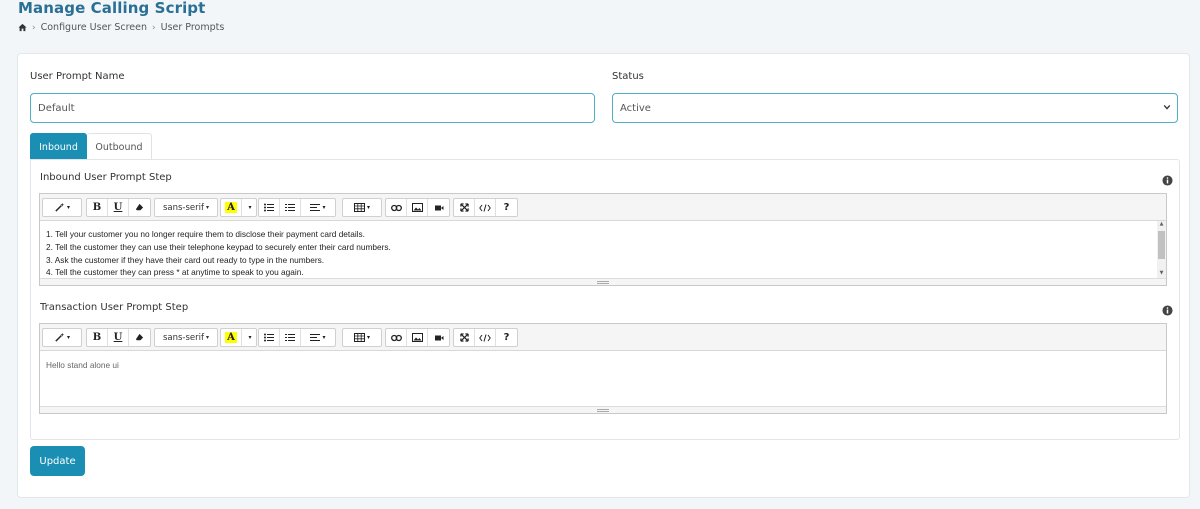  What do you see at coordinates (1161, 274) in the screenshot?
I see `scroll-down-icon: ▼` at bounding box center [1161, 274].